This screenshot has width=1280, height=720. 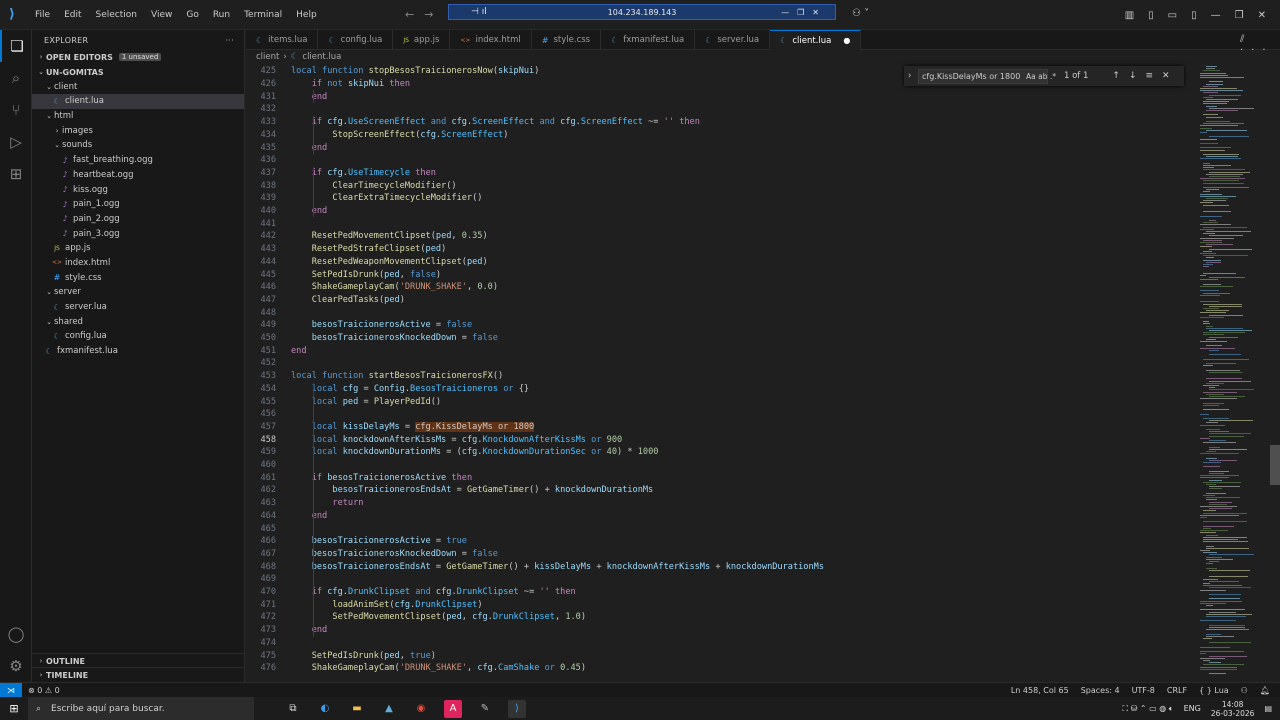 What do you see at coordinates (16, 634) in the screenshot?
I see `account-icon: ◯` at bounding box center [16, 634].